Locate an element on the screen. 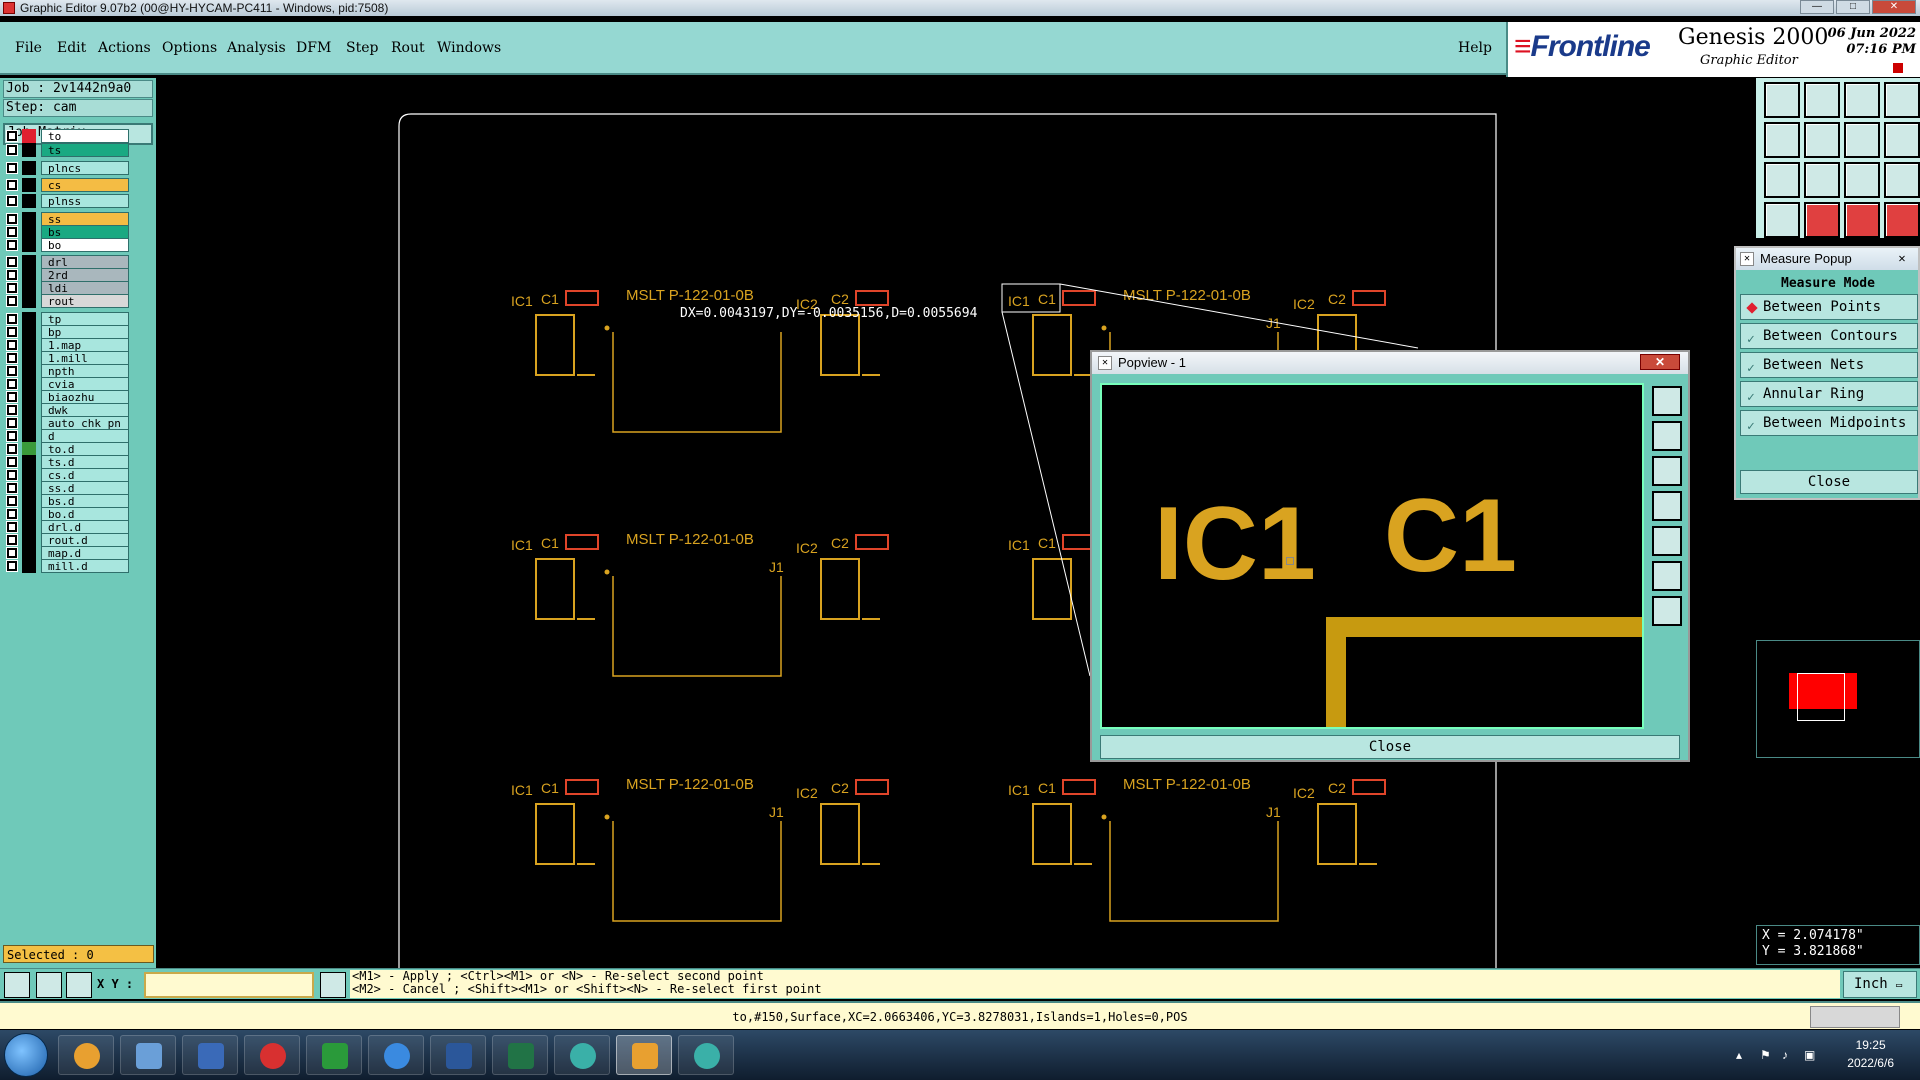  layer-row: ts is located at coordinates (67, 150).